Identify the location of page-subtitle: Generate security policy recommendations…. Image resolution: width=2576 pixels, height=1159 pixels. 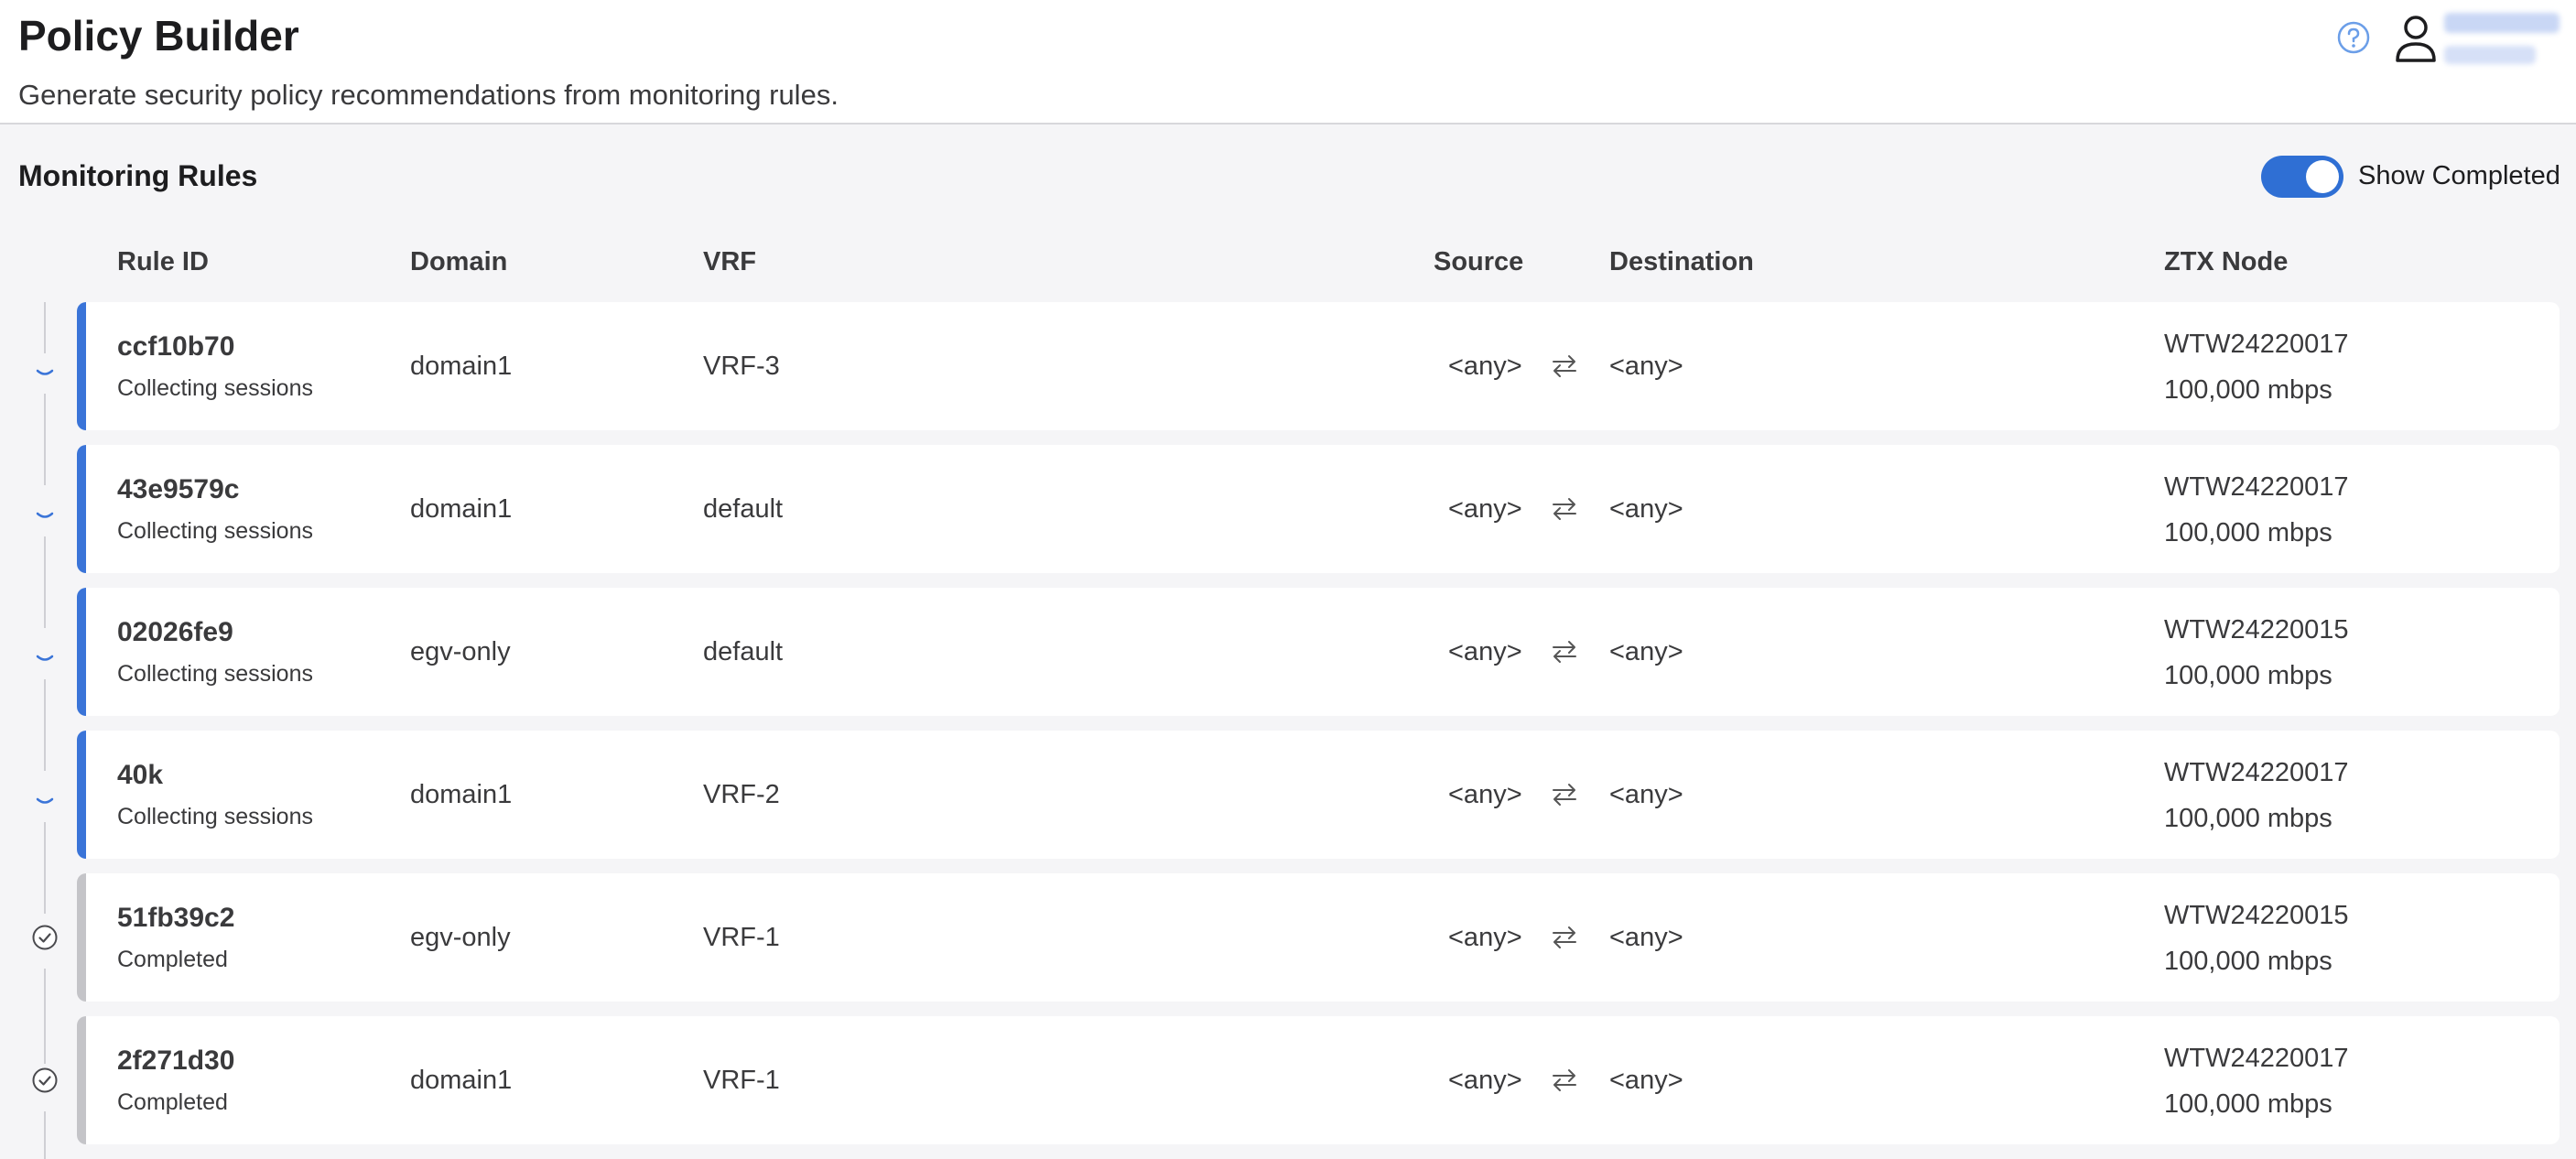
(429, 95).